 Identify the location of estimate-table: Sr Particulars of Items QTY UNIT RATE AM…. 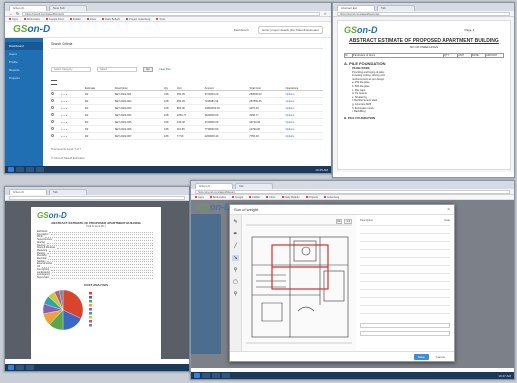
(424, 55).